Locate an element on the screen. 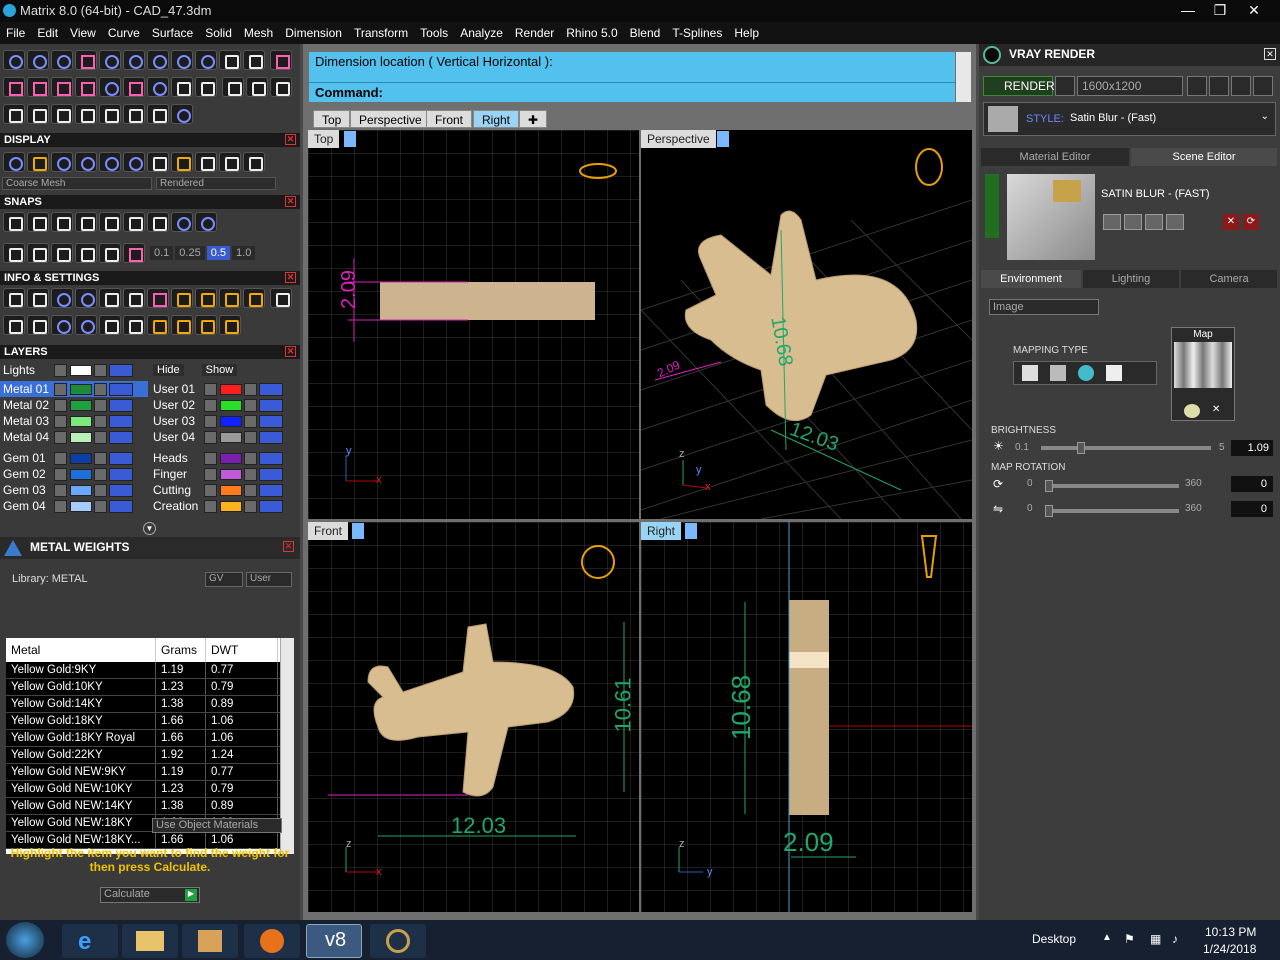 Image resolution: width=1280 pixels, height=960 pixels. layer-row: User 02 is located at coordinates (224, 405).